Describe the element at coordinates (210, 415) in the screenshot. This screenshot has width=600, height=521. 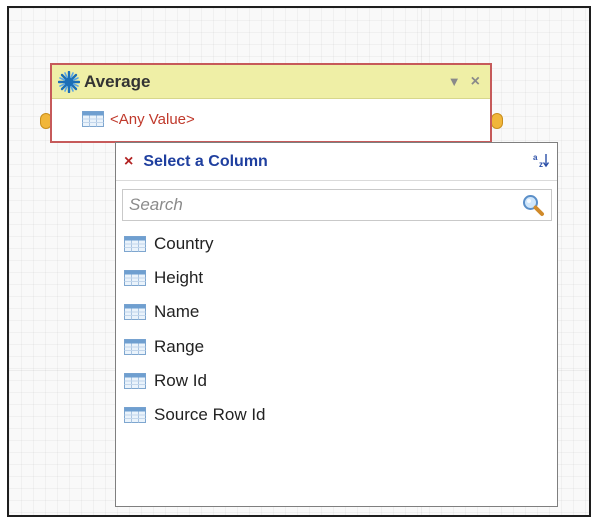
I see `column-label: Source Row Id` at that location.